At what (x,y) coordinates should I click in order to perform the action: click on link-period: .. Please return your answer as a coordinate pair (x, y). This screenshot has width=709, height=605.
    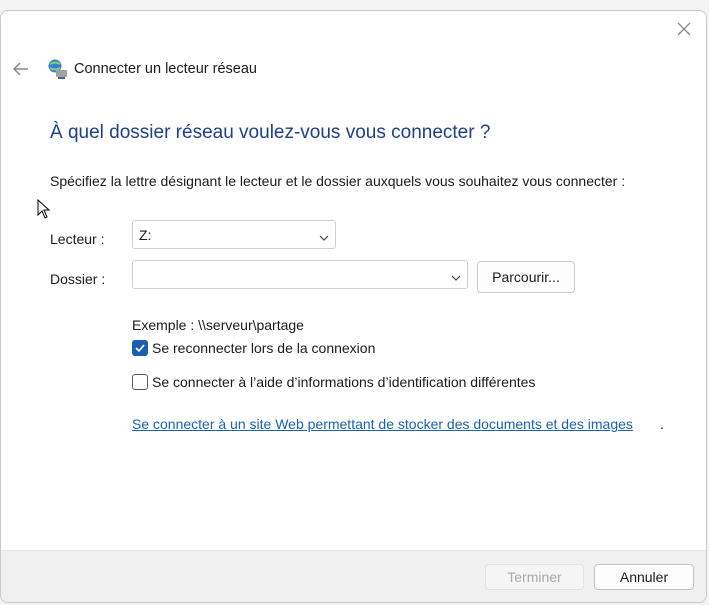
    Looking at the image, I should click on (662, 424).